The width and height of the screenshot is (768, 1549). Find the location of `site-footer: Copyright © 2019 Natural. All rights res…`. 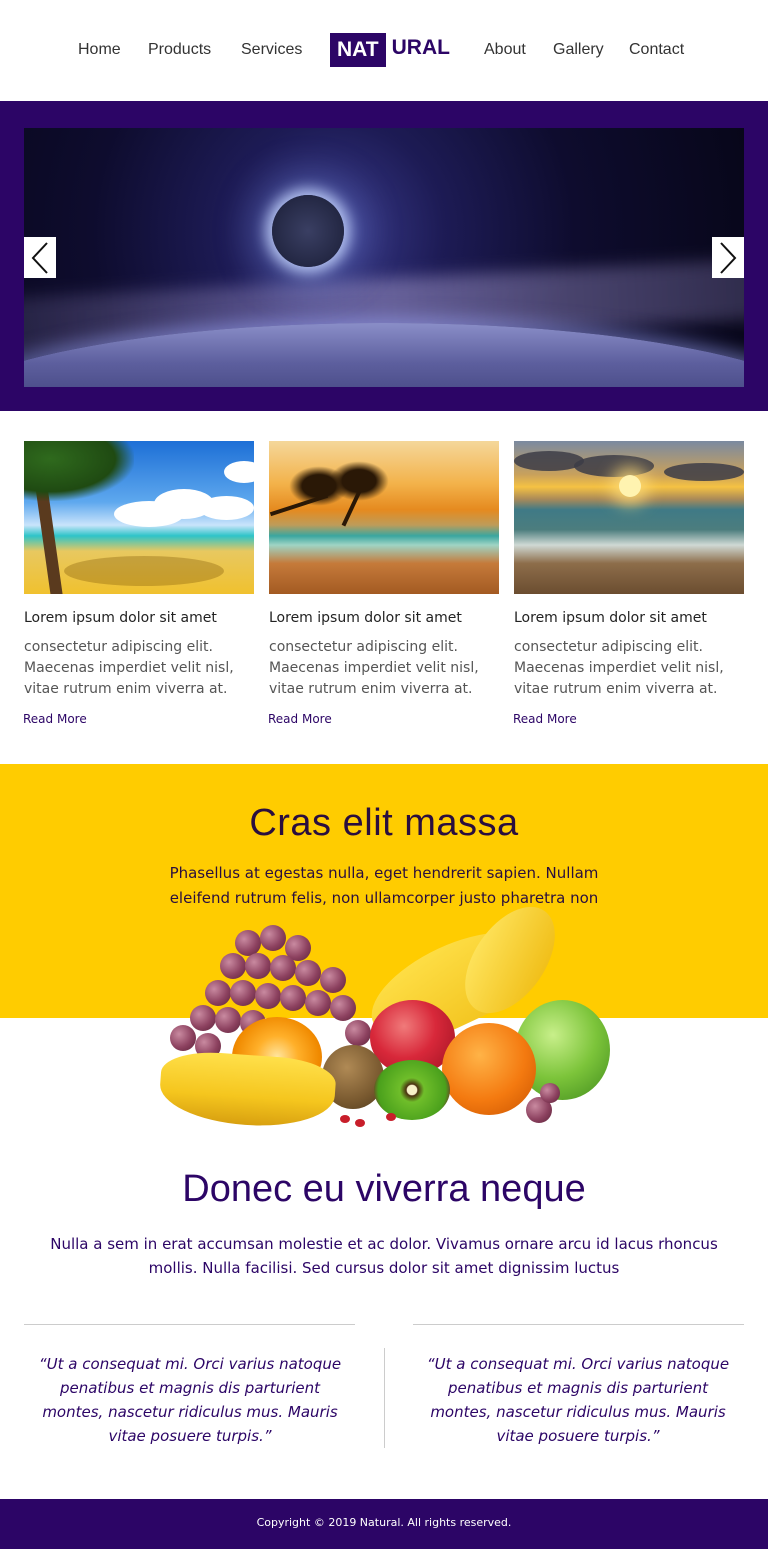

site-footer: Copyright © 2019 Natural. All rights res… is located at coordinates (384, 1524).